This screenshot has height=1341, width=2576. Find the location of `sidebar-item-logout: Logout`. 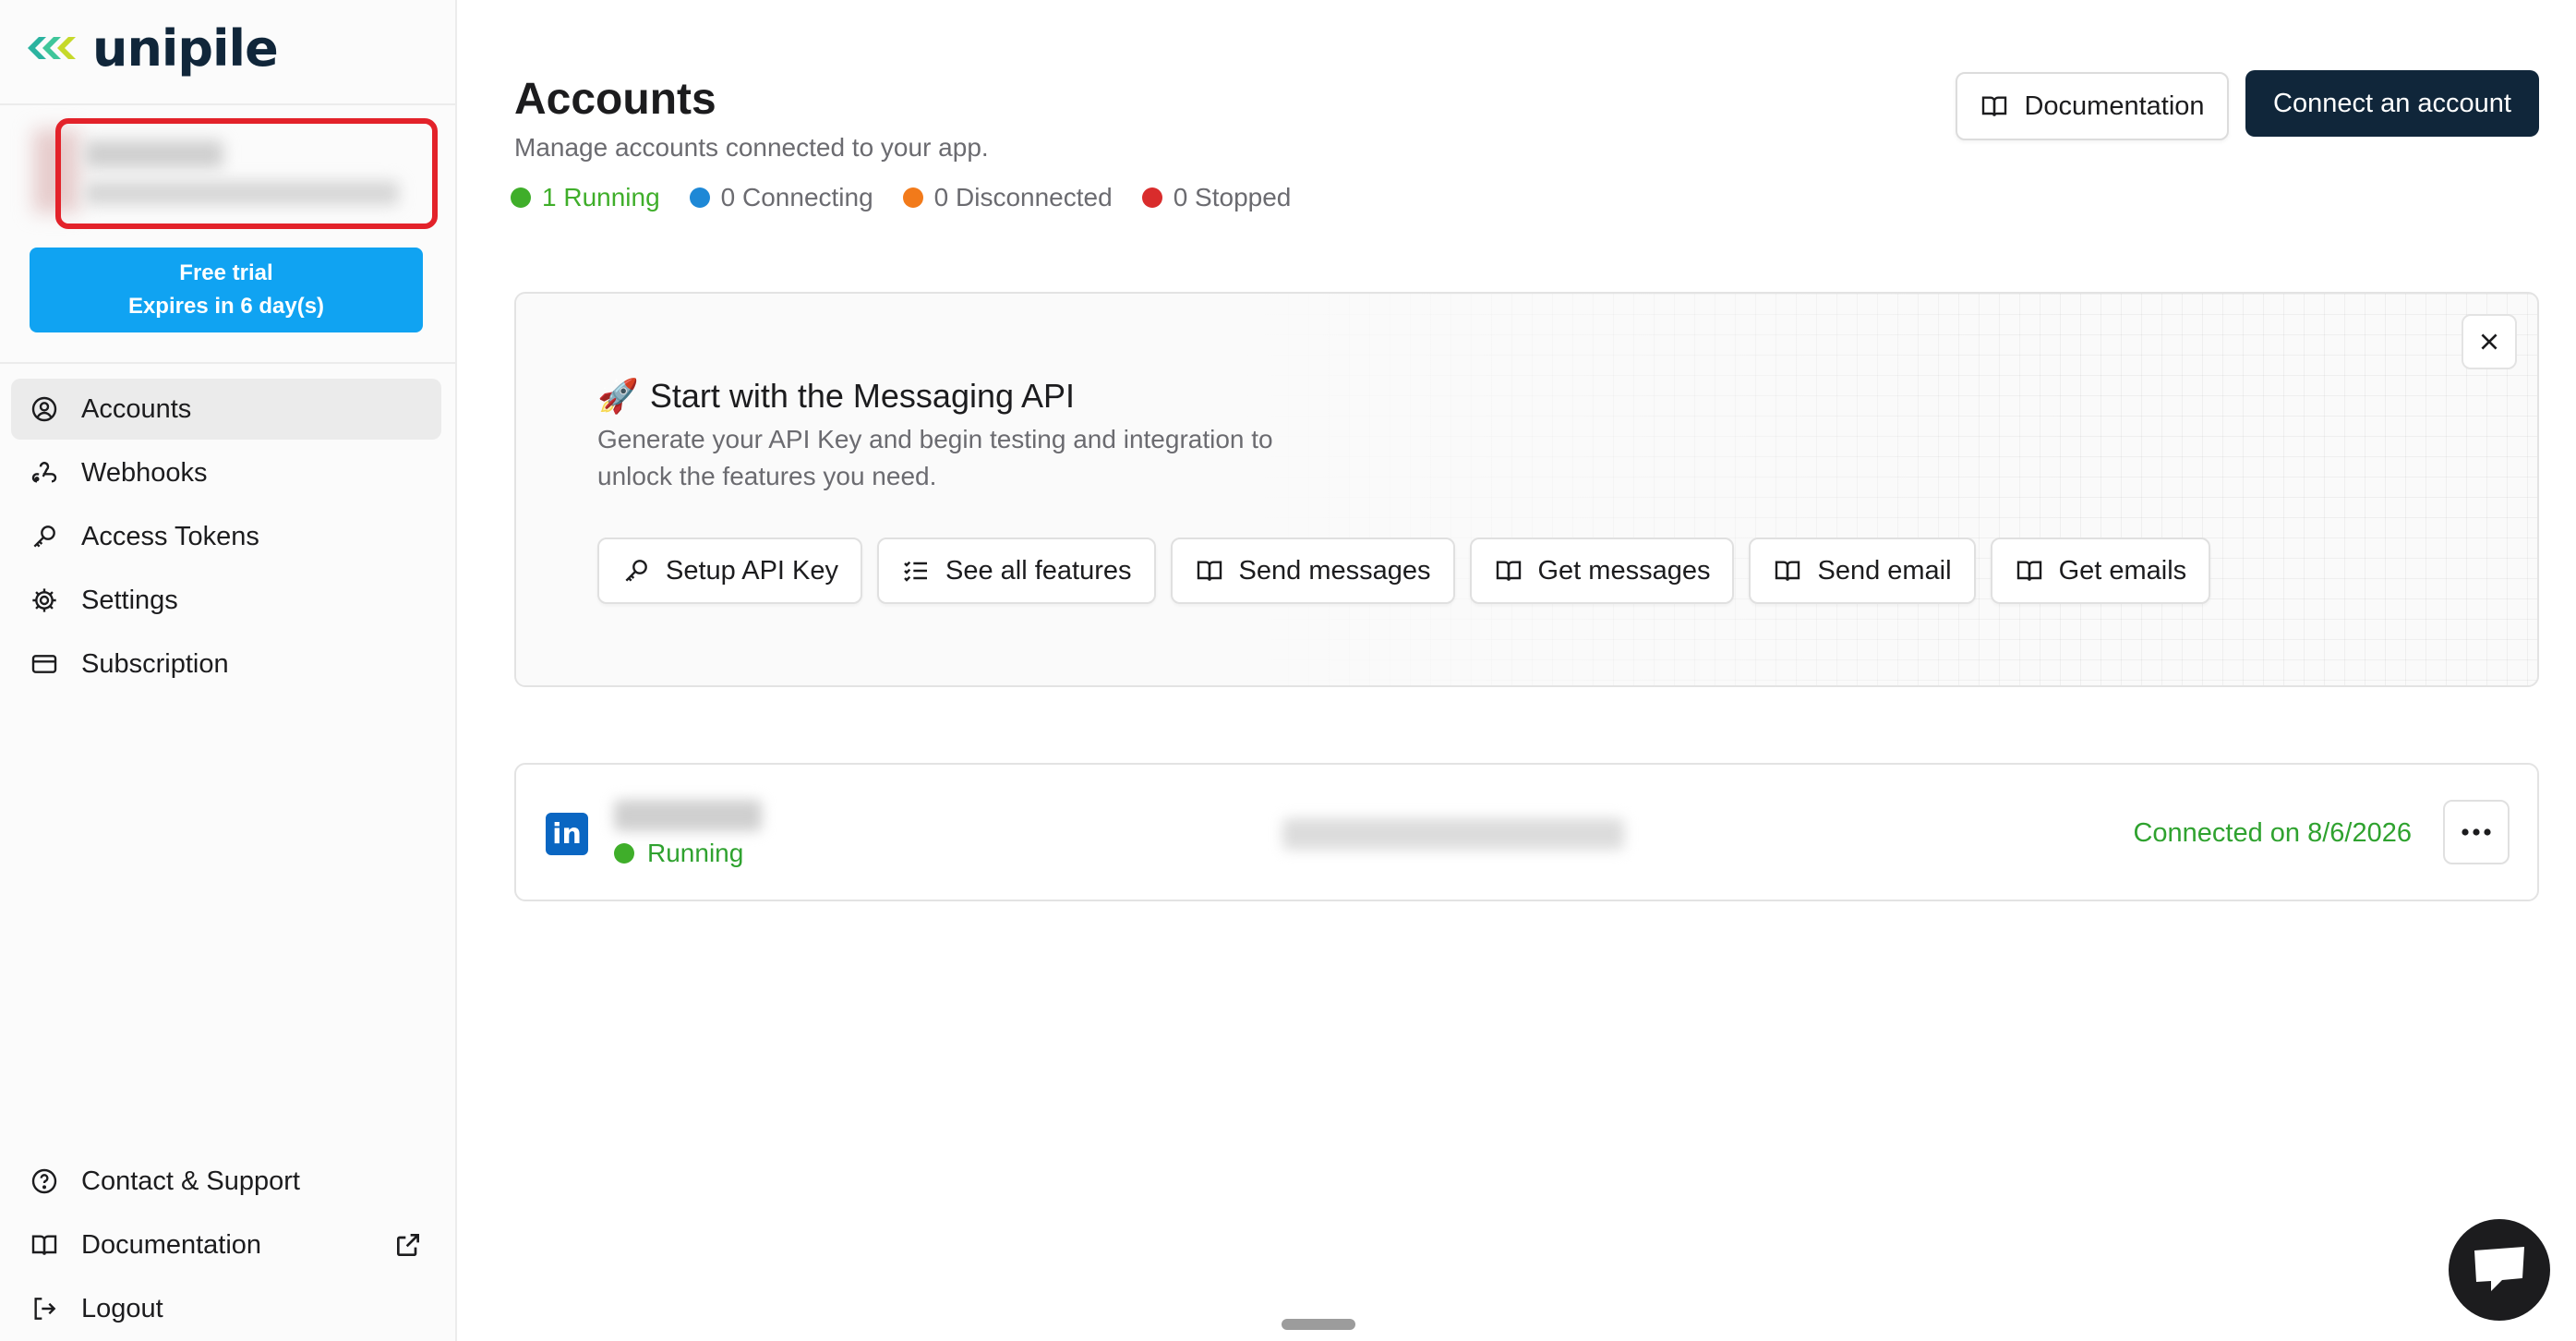

sidebar-item-logout: Logout is located at coordinates (226, 1308).